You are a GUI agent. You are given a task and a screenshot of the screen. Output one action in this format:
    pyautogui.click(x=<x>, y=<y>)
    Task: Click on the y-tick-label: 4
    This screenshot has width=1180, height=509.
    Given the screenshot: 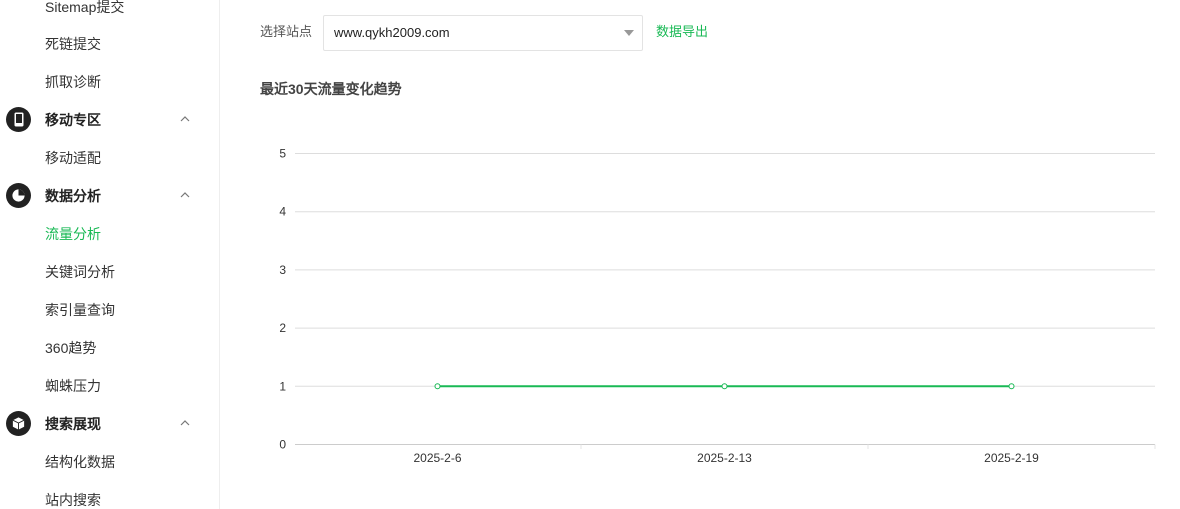 What is the action you would take?
    pyautogui.click(x=282, y=212)
    